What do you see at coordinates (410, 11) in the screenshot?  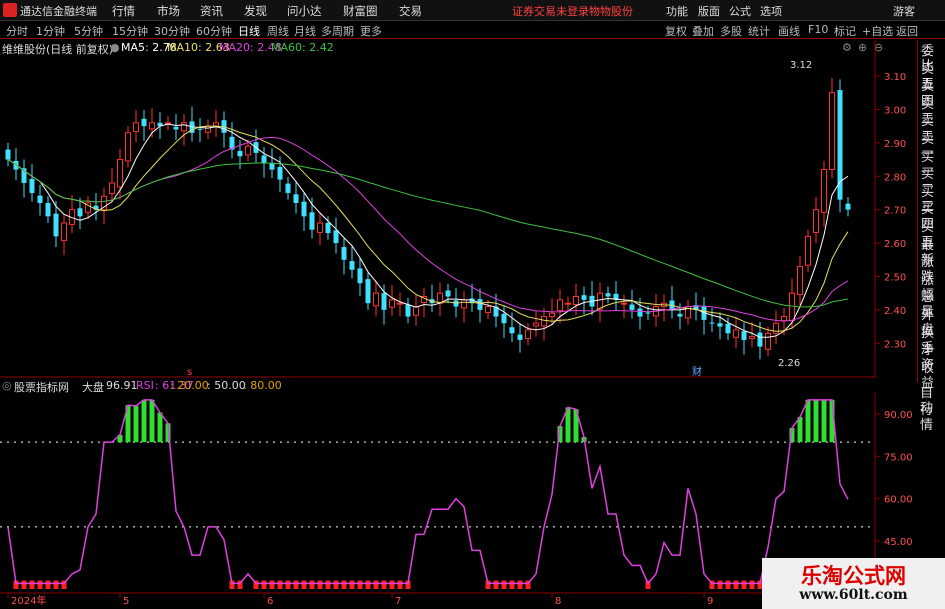 I see `menu-trade: 交易` at bounding box center [410, 11].